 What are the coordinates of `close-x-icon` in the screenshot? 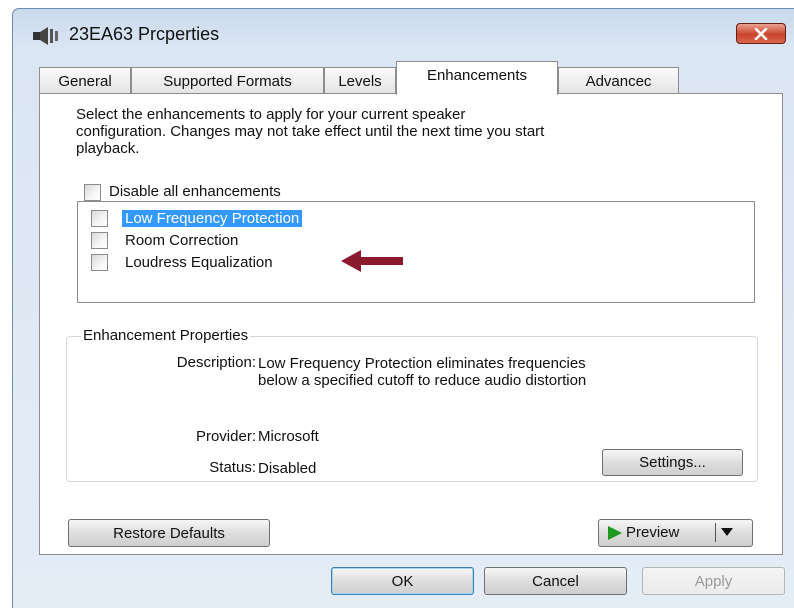 It's located at (761, 33).